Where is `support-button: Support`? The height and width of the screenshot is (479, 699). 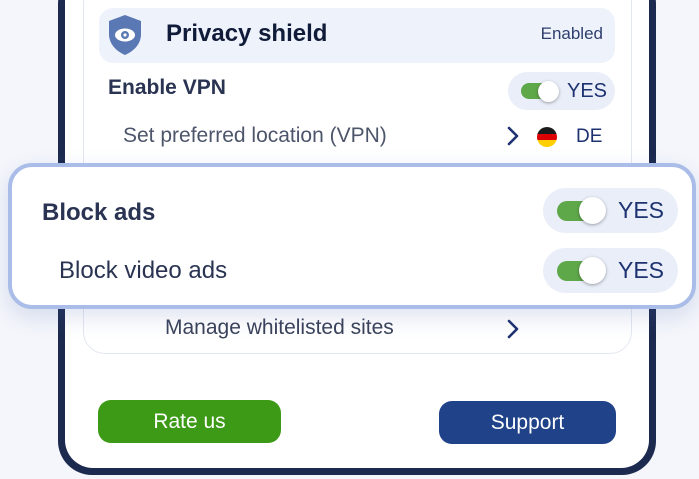
support-button: Support is located at coordinates (527, 422).